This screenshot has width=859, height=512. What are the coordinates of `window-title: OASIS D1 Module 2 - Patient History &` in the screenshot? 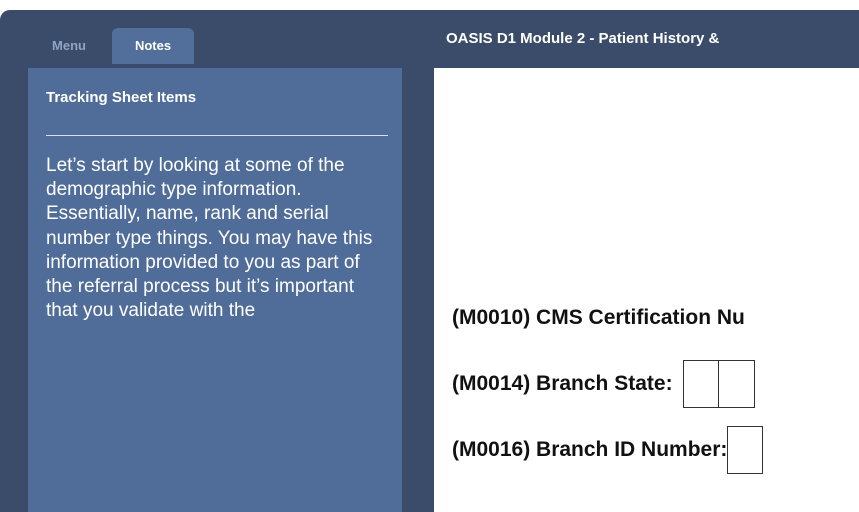 It's located at (583, 38).